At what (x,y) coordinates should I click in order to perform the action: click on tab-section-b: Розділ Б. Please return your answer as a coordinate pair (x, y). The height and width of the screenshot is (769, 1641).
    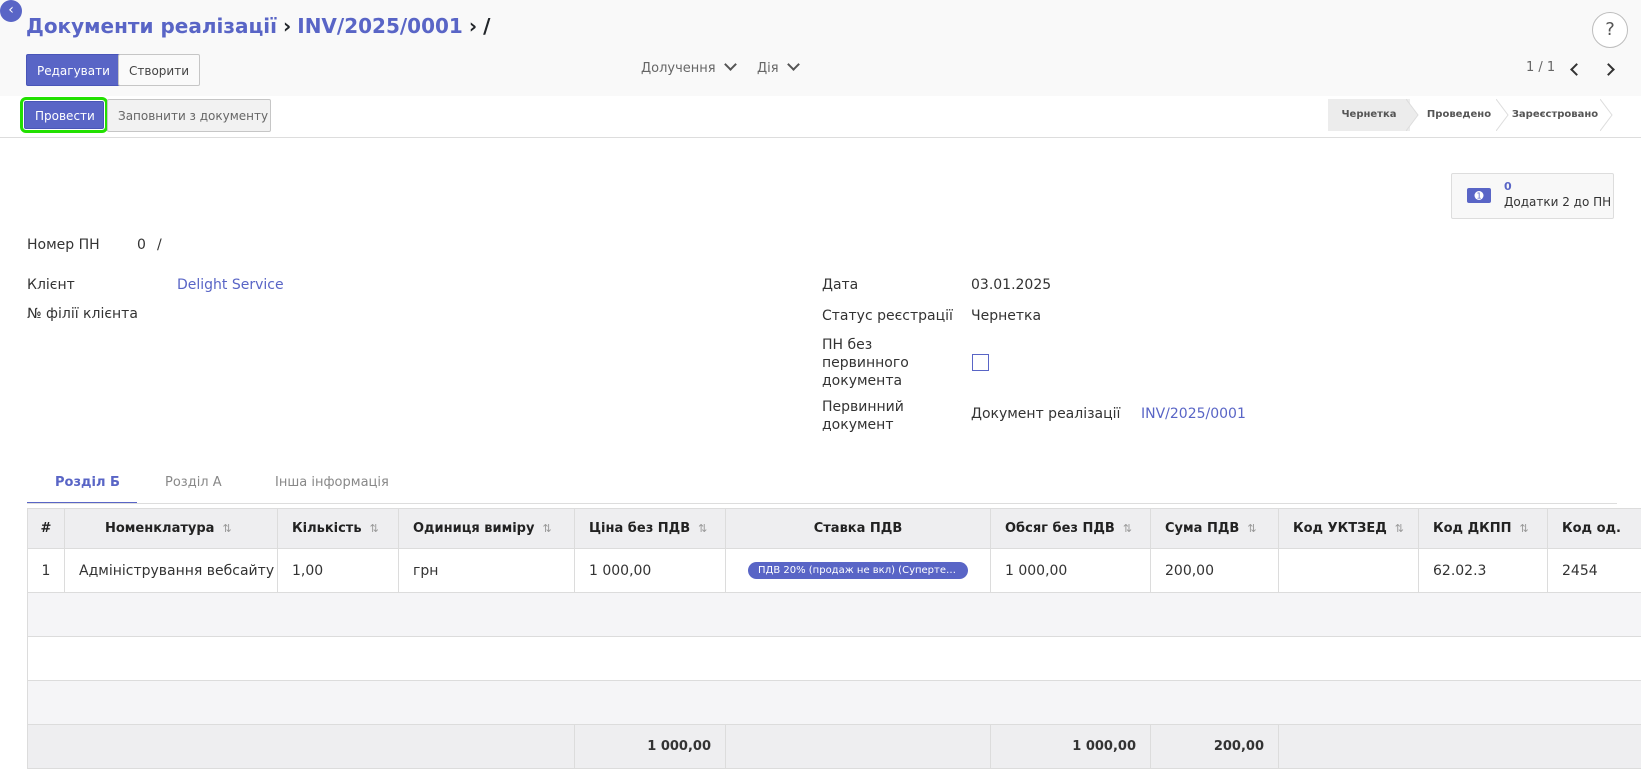
    Looking at the image, I should click on (87, 482).